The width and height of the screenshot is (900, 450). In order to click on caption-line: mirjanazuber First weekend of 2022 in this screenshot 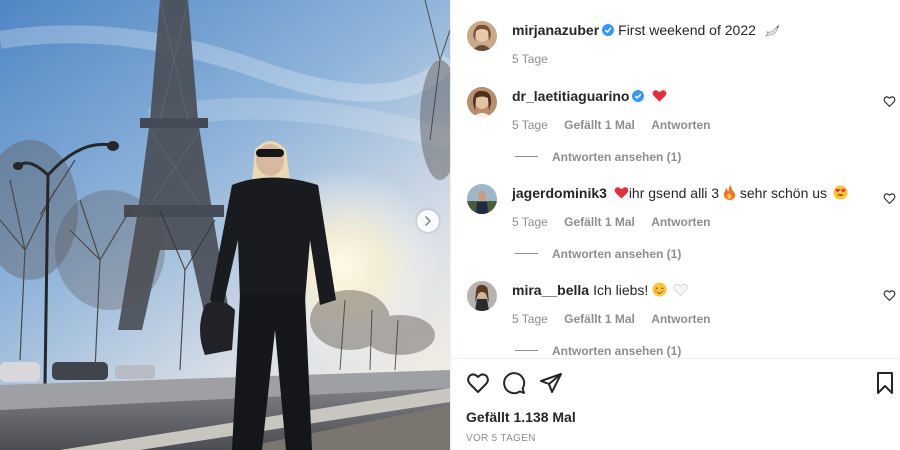, I will do `click(646, 30)`.